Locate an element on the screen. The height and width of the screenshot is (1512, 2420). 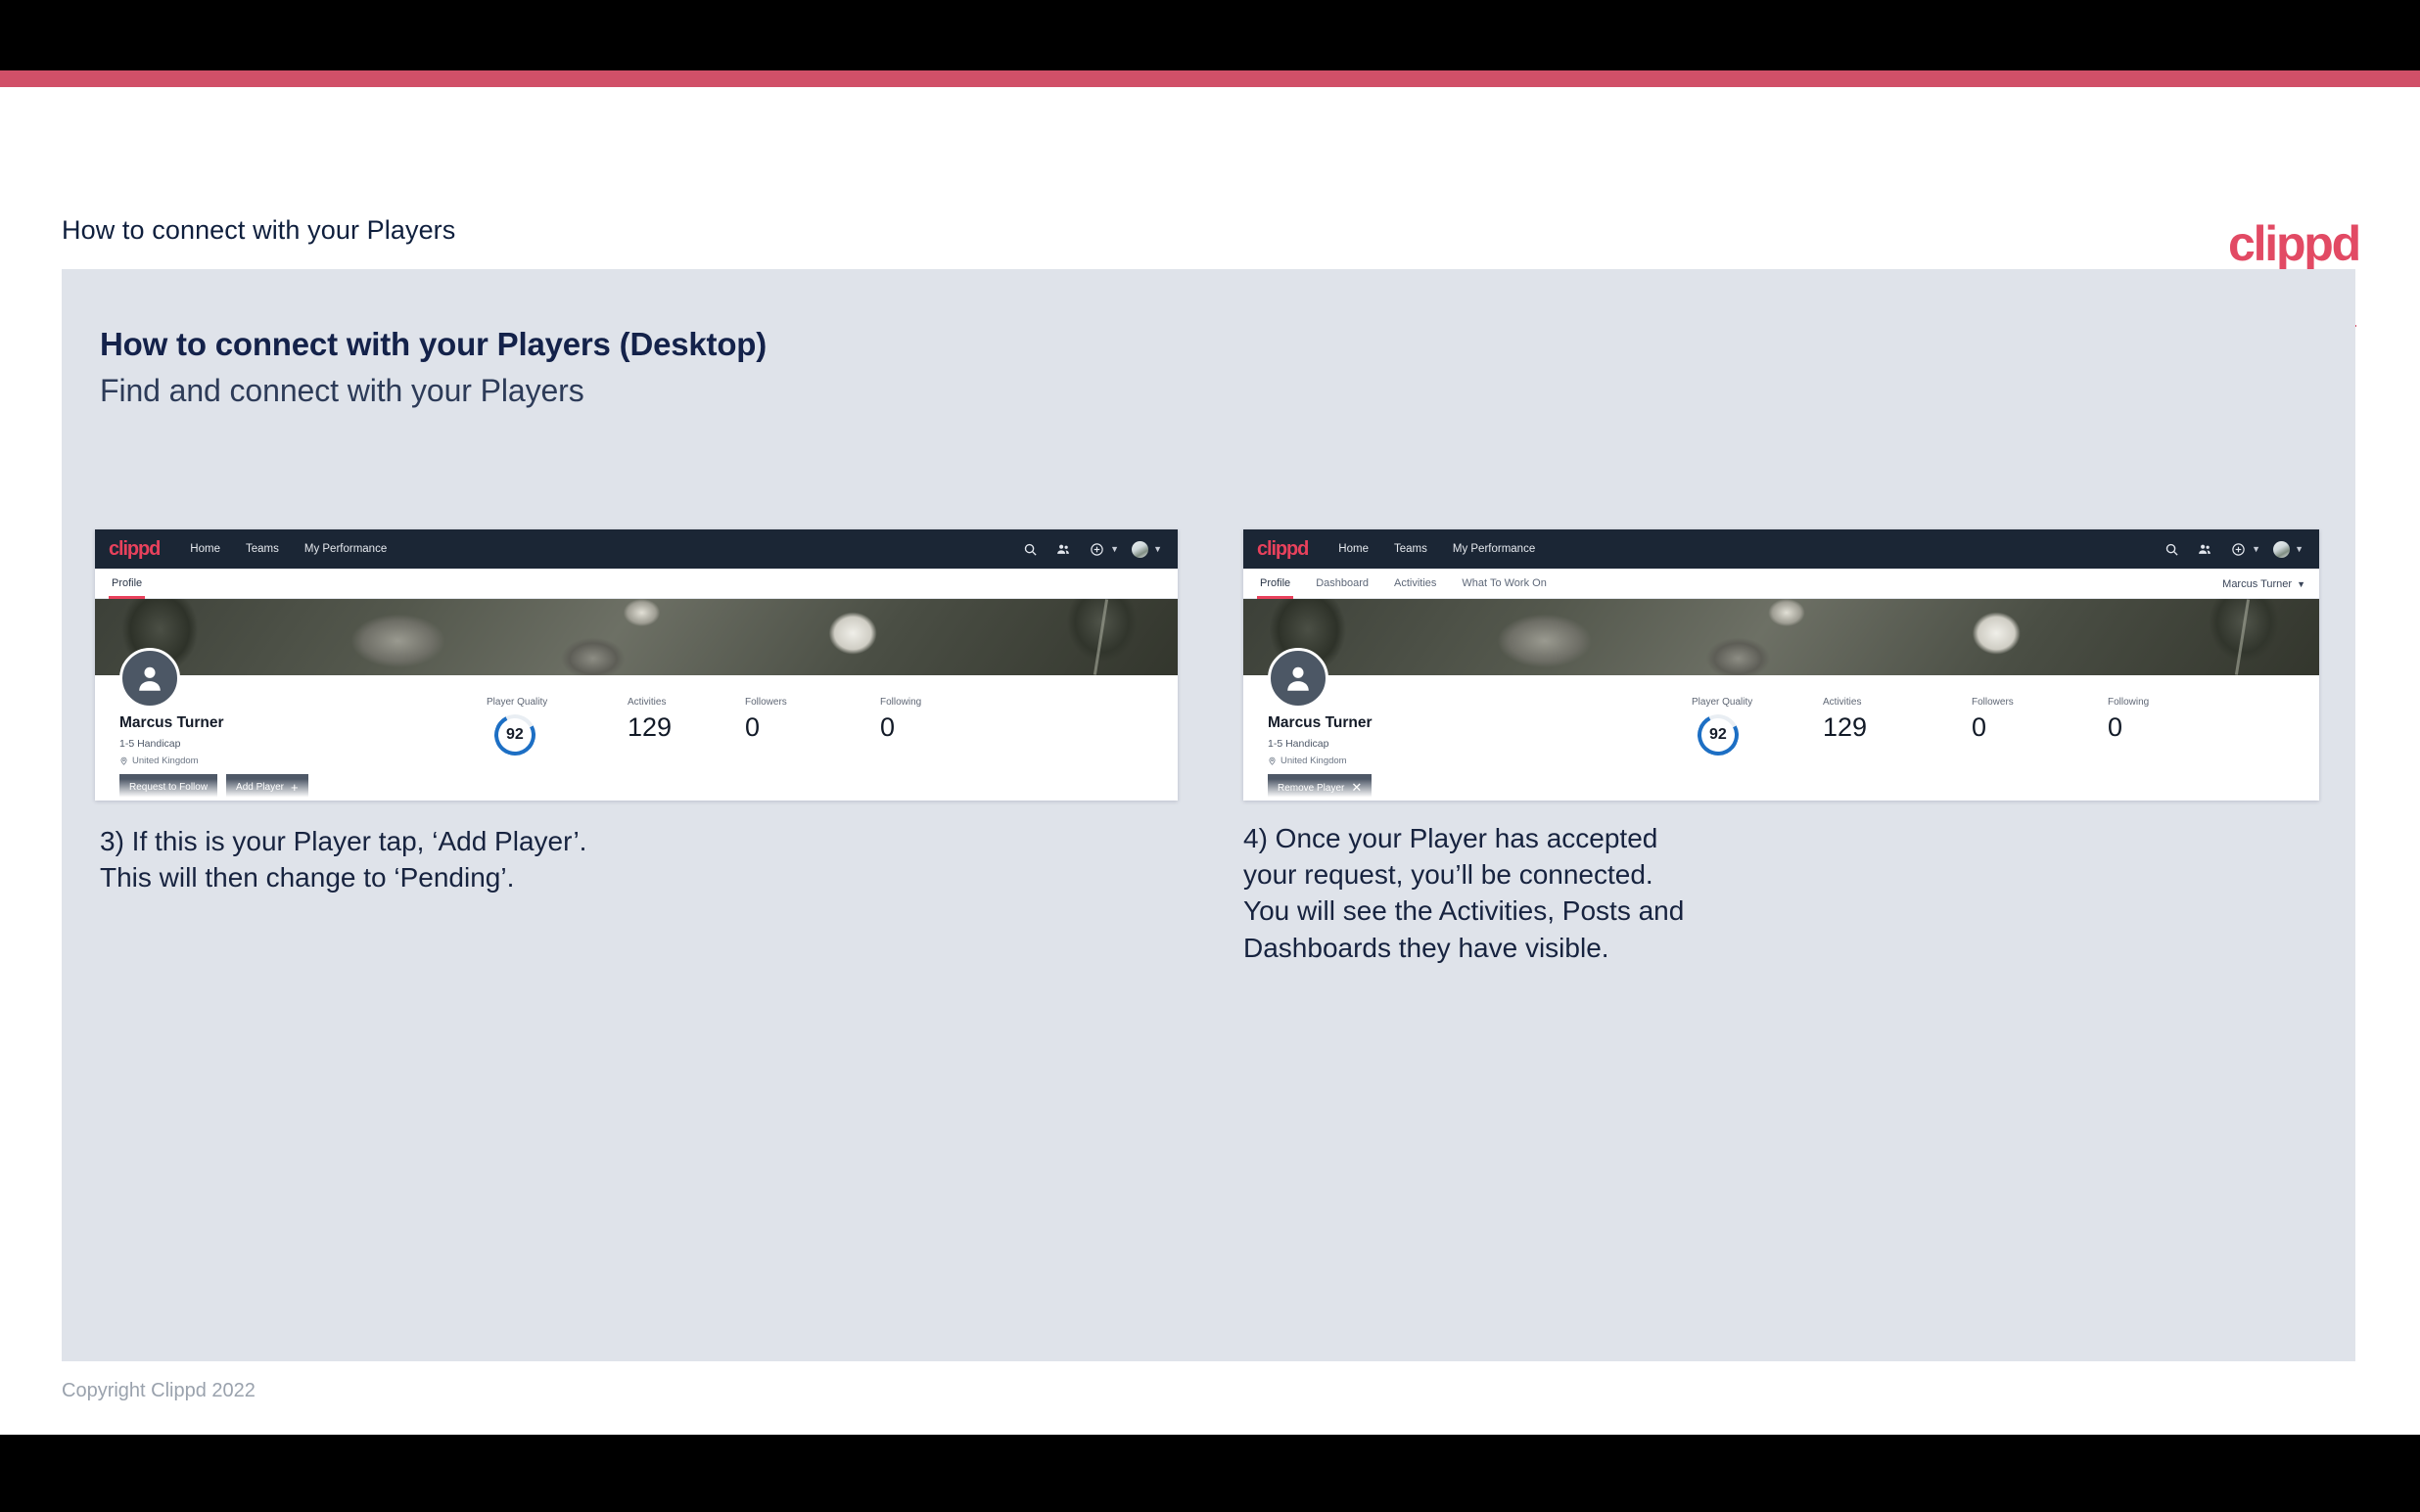
remove-player-button: Remove Player ✕ is located at coordinates (1320, 787).